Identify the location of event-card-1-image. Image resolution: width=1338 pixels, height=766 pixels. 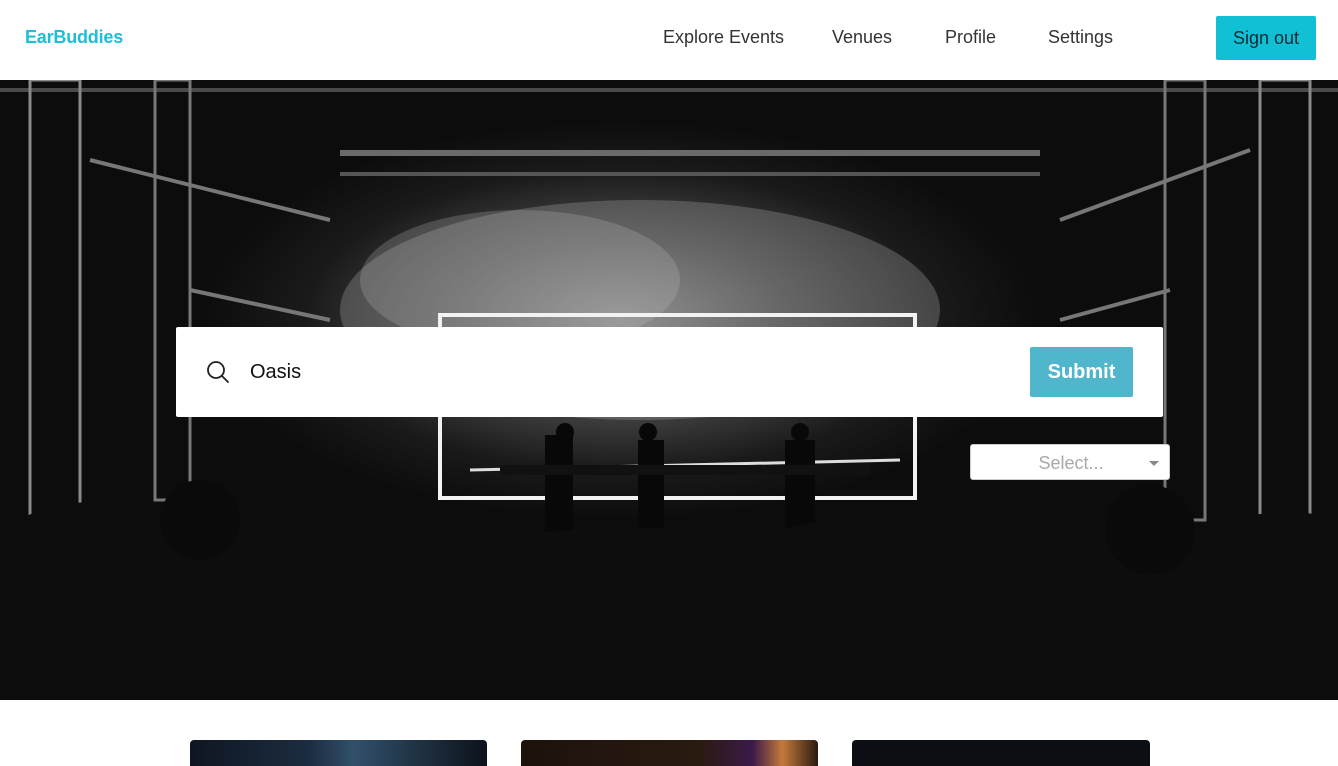
(338, 753).